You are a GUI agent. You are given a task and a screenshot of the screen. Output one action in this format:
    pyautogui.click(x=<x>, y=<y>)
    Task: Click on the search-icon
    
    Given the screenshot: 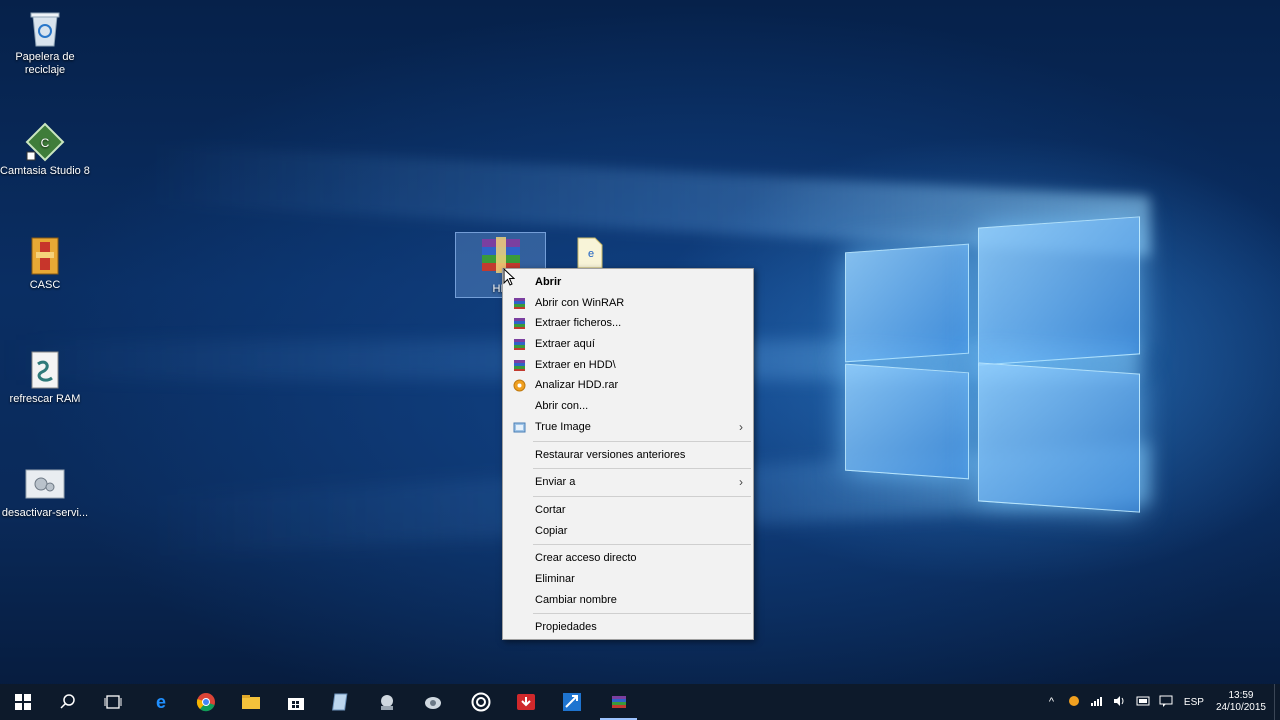 What is the action you would take?
    pyautogui.click(x=67, y=701)
    